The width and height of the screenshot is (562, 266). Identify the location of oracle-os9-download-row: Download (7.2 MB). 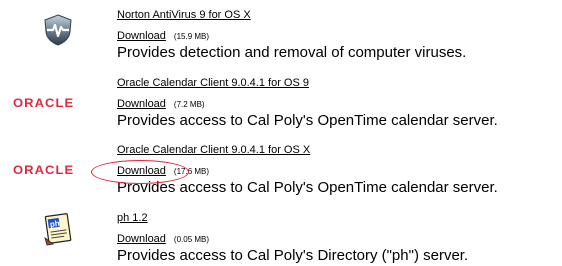
(337, 103).